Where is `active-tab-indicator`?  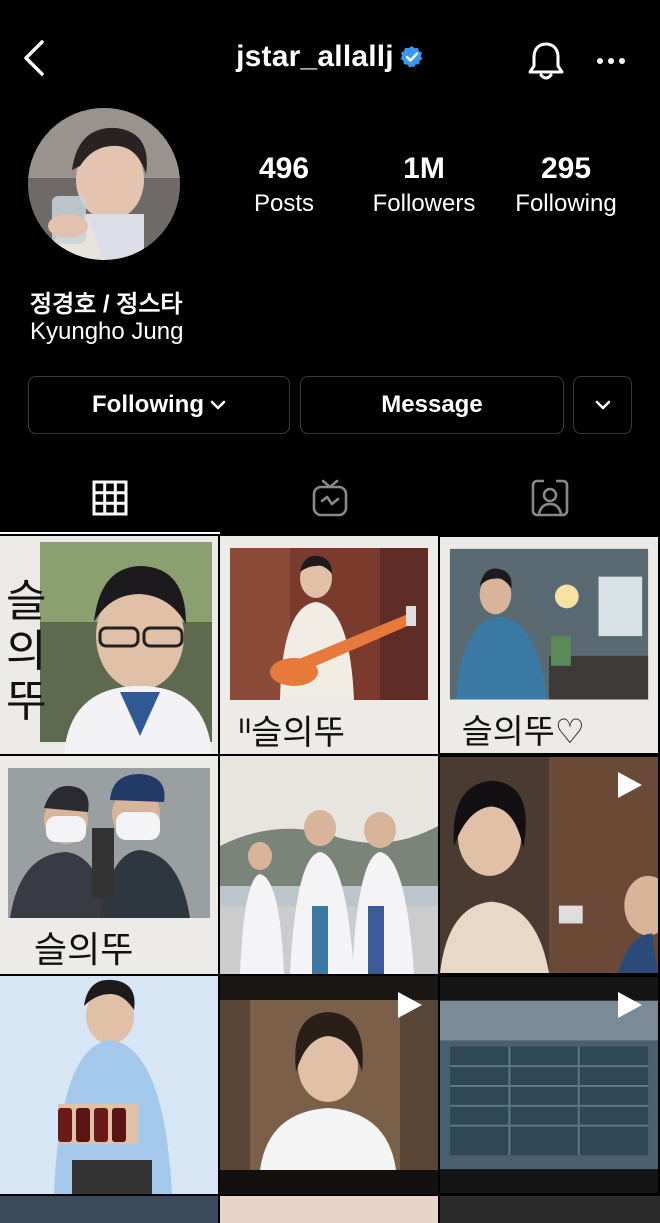
active-tab-indicator is located at coordinates (110, 533).